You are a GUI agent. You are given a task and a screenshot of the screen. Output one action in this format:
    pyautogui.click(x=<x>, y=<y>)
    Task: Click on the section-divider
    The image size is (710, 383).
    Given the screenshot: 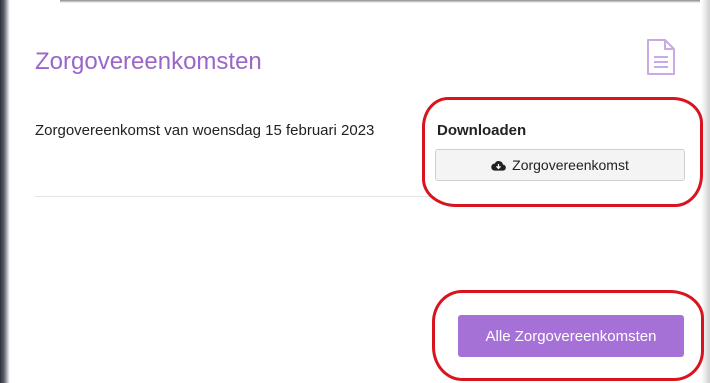 What is the action you would take?
    pyautogui.click(x=235, y=196)
    